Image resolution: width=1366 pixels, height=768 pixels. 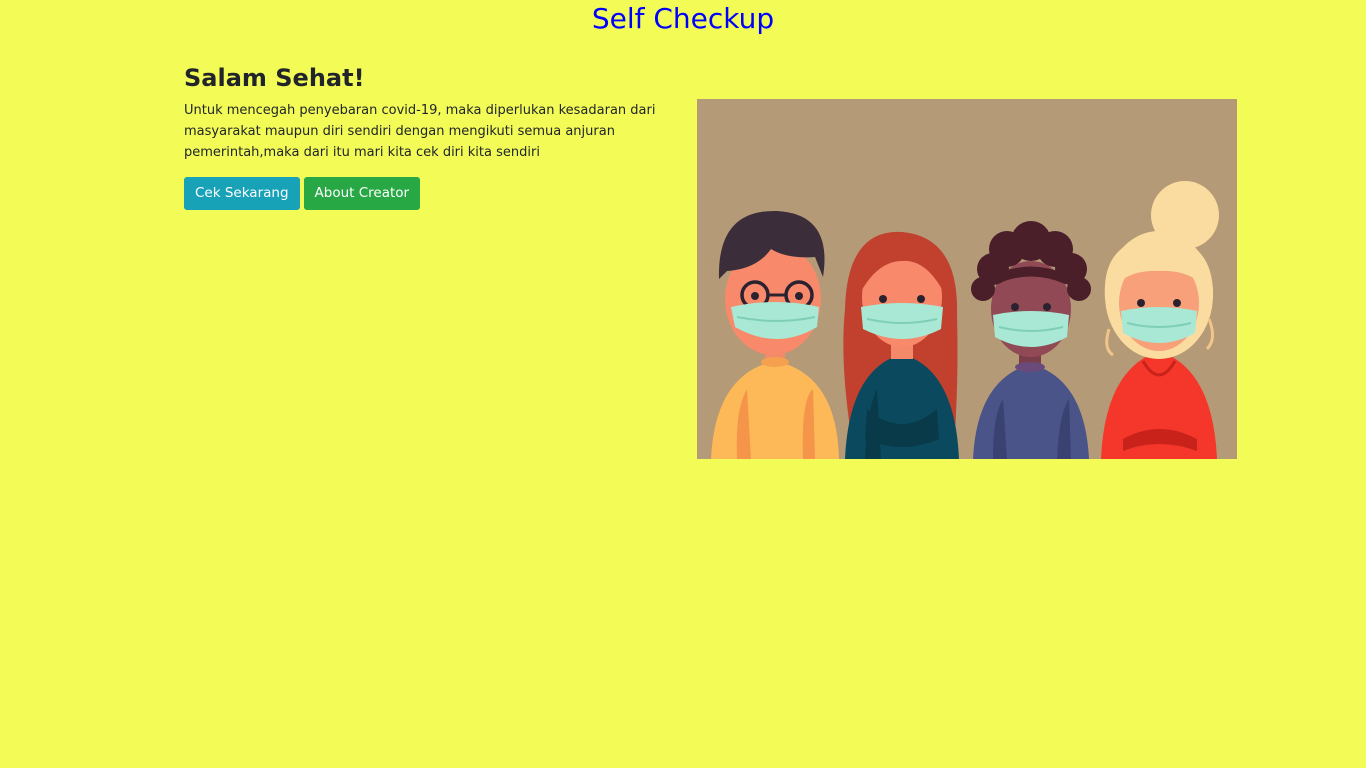 I want to click on hero-heading: Salam Sehat!, so click(x=274, y=78).